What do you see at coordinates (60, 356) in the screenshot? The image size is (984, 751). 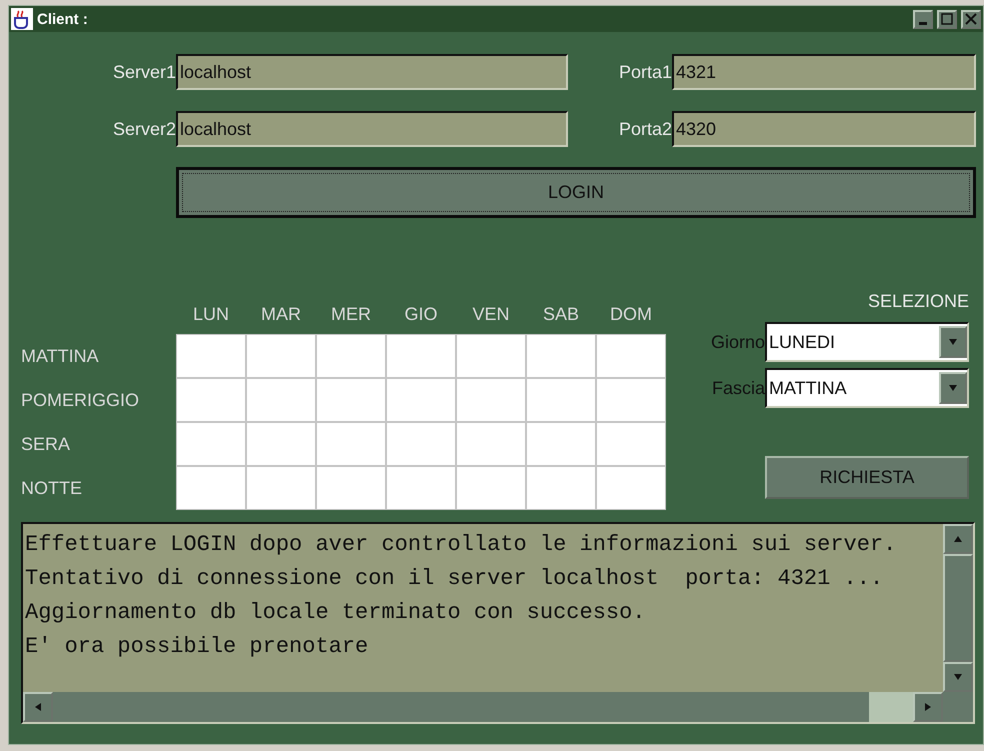 I see `slot-label: MATTINA` at bounding box center [60, 356].